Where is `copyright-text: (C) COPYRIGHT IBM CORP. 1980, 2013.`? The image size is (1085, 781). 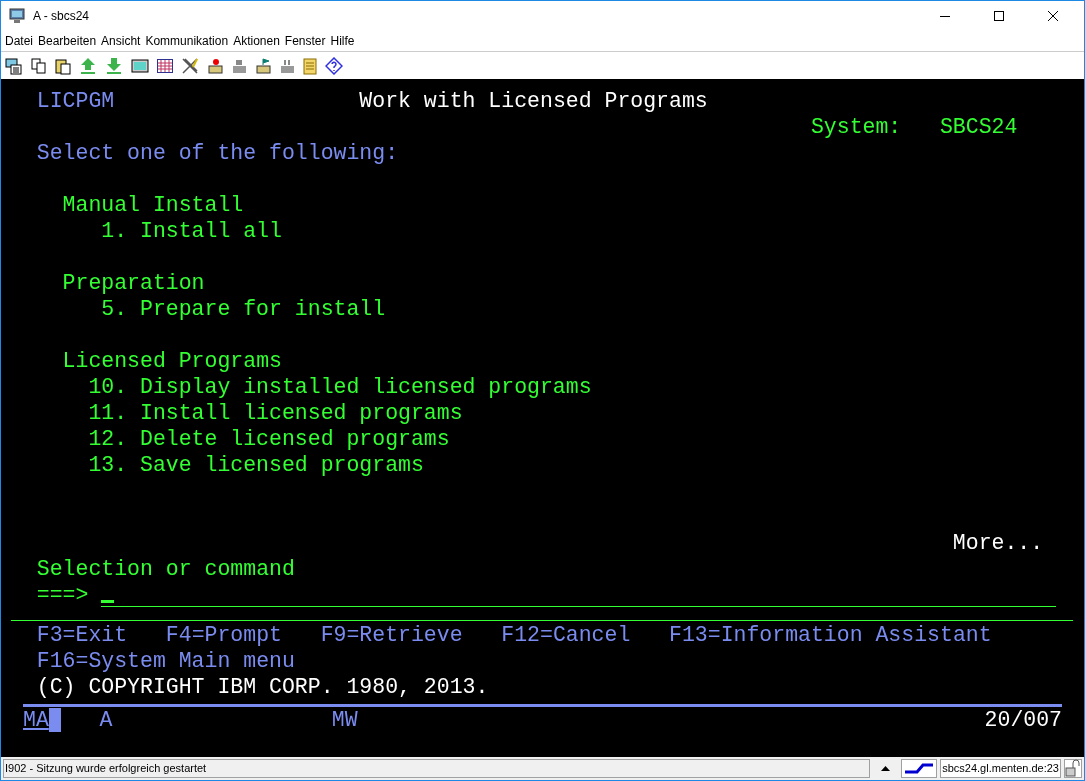 copyright-text: (C) COPYRIGHT IBM CORP. 1980, 2013. is located at coordinates (262, 687).